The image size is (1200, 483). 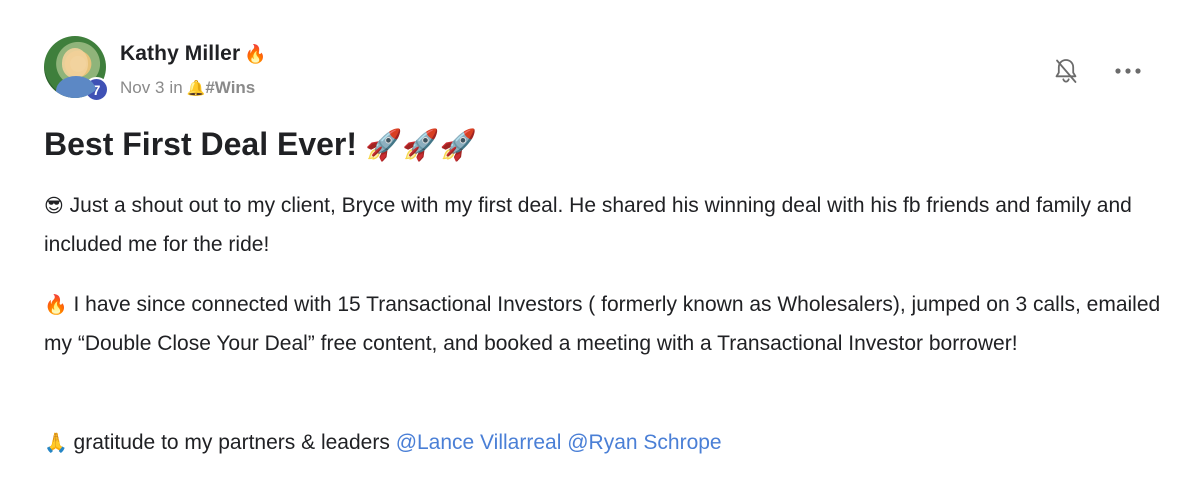 What do you see at coordinates (201, 144) in the screenshot?
I see `post-title-text: Best First Deal Ever!` at bounding box center [201, 144].